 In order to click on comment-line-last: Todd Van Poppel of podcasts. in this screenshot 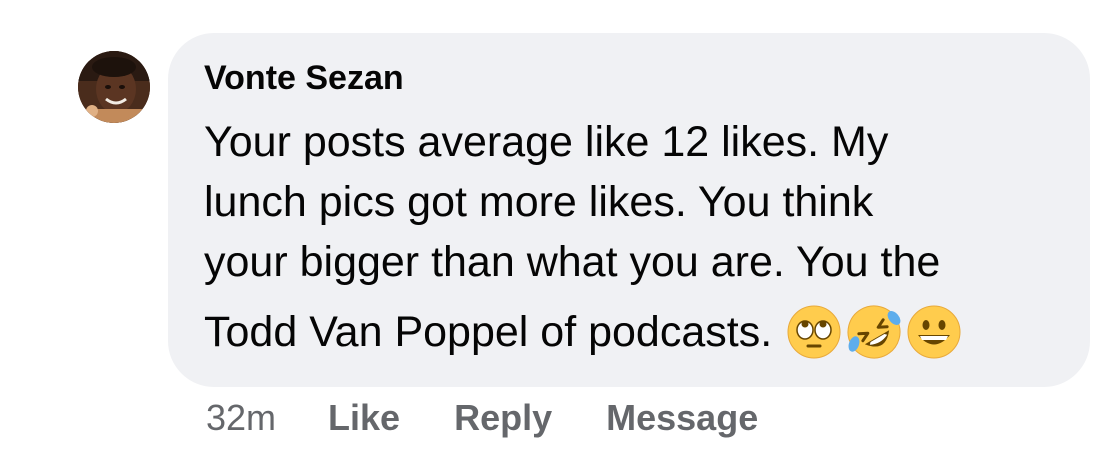, I will do `click(639, 332)`.